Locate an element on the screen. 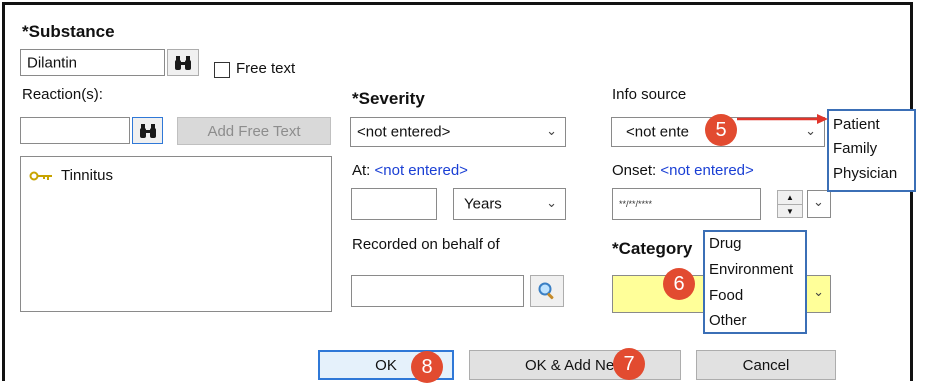 Image resolution: width=925 pixels, height=385 pixels. recorded-input is located at coordinates (437, 291).